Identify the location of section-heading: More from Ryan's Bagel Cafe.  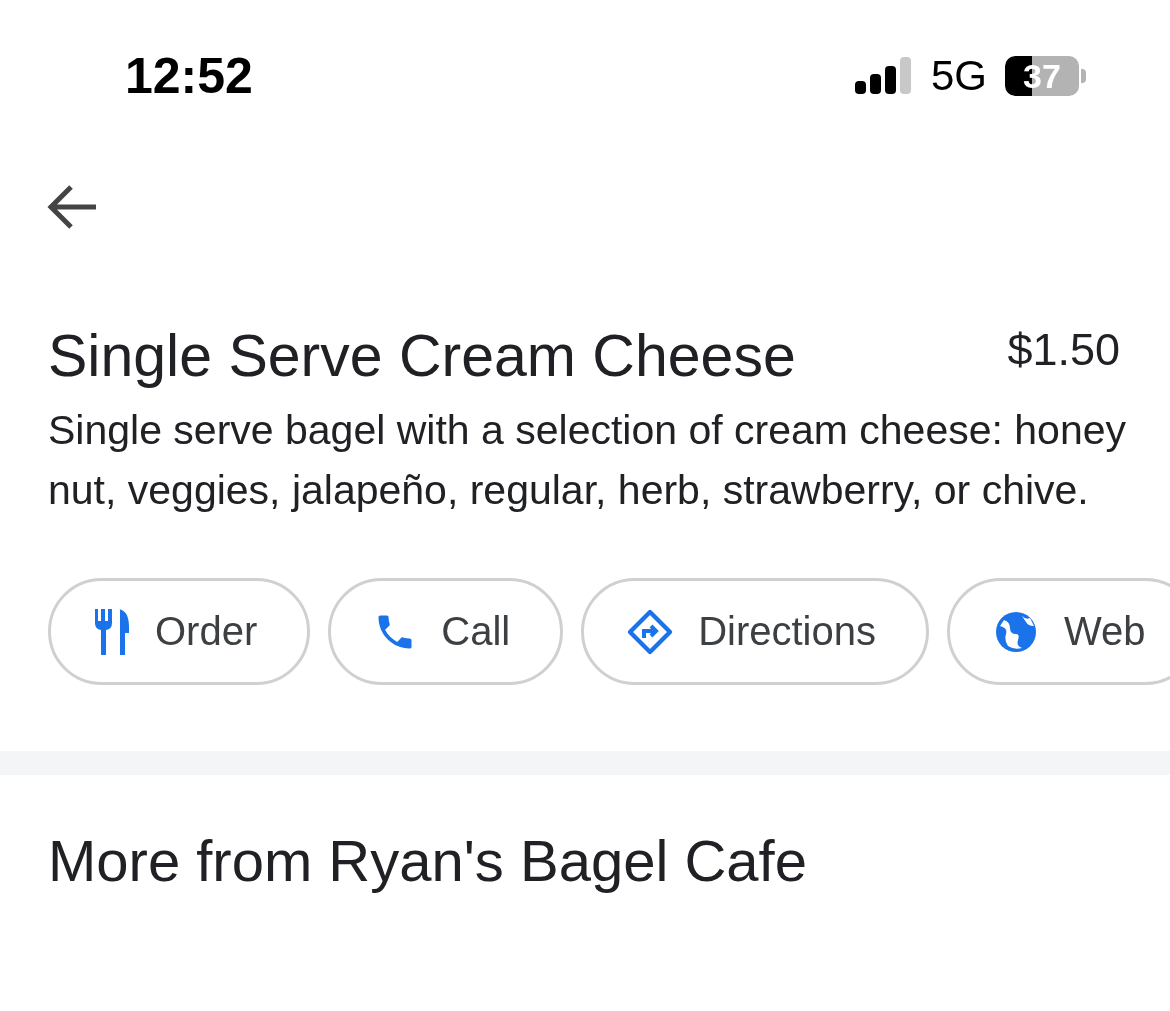
(427, 860).